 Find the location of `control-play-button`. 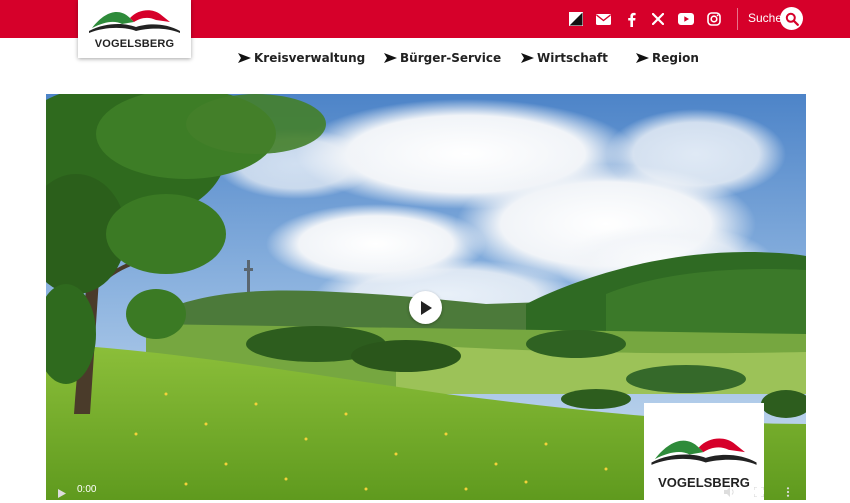

control-play-button is located at coordinates (62, 494).